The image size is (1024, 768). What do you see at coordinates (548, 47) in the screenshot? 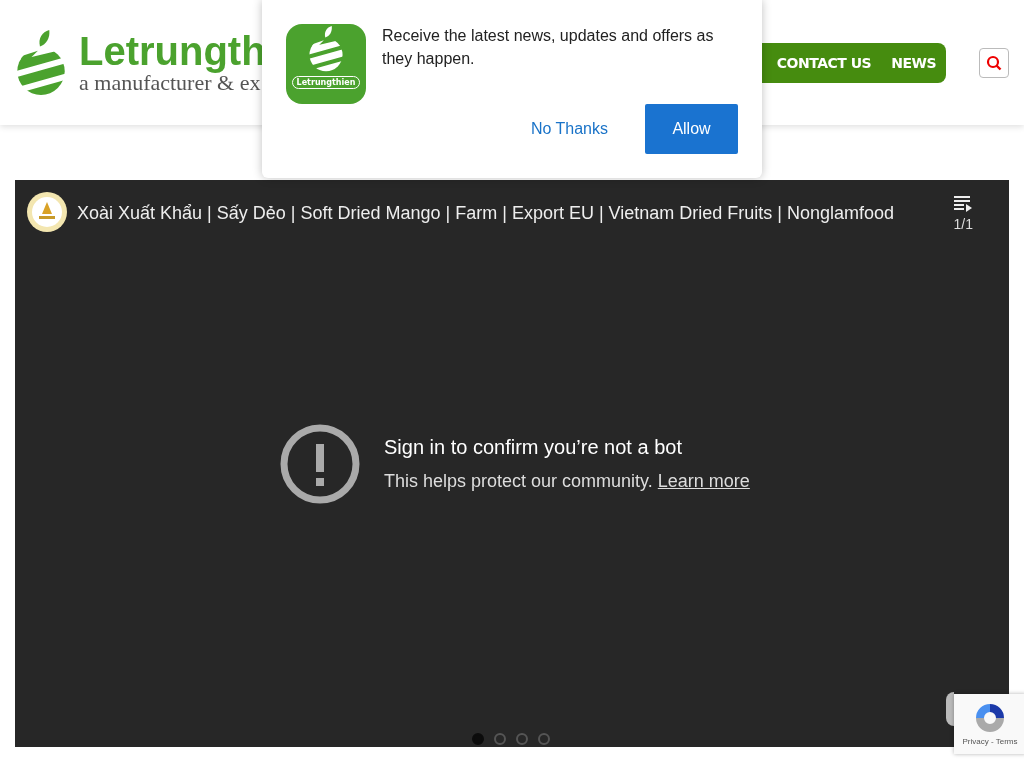
I see `notification-message: Receive the latest news, updates and offers as they happen.` at bounding box center [548, 47].